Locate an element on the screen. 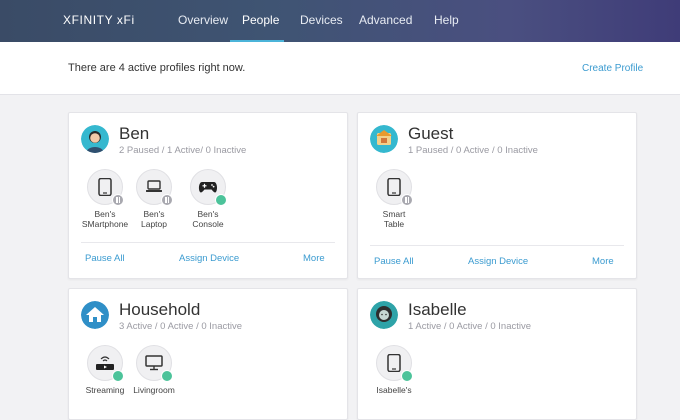 The image size is (680, 420). device-label: Ben's Laptop is located at coordinates (154, 219).